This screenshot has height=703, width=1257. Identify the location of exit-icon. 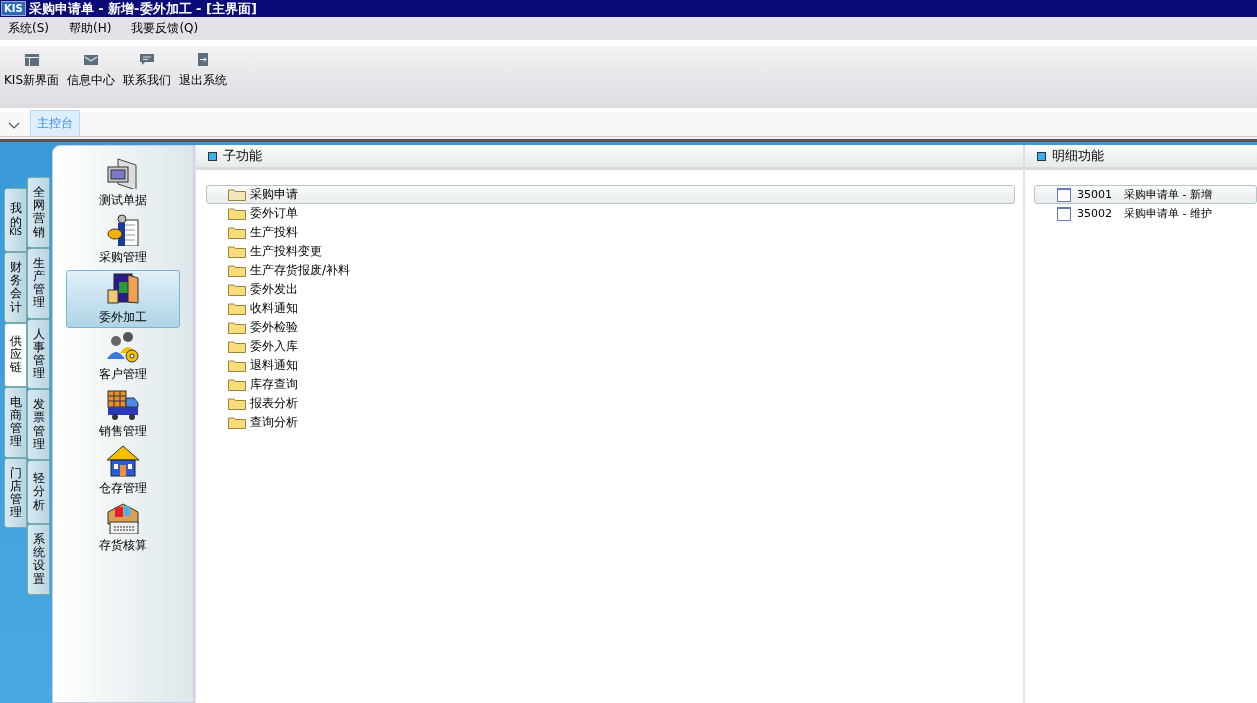
(203, 59).